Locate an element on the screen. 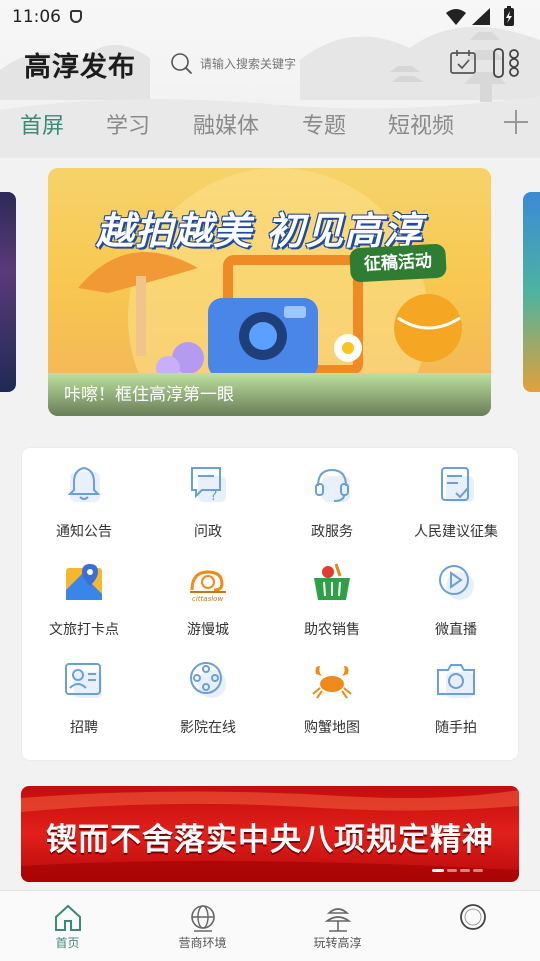  menu-grid-icon is located at coordinates (507, 63).